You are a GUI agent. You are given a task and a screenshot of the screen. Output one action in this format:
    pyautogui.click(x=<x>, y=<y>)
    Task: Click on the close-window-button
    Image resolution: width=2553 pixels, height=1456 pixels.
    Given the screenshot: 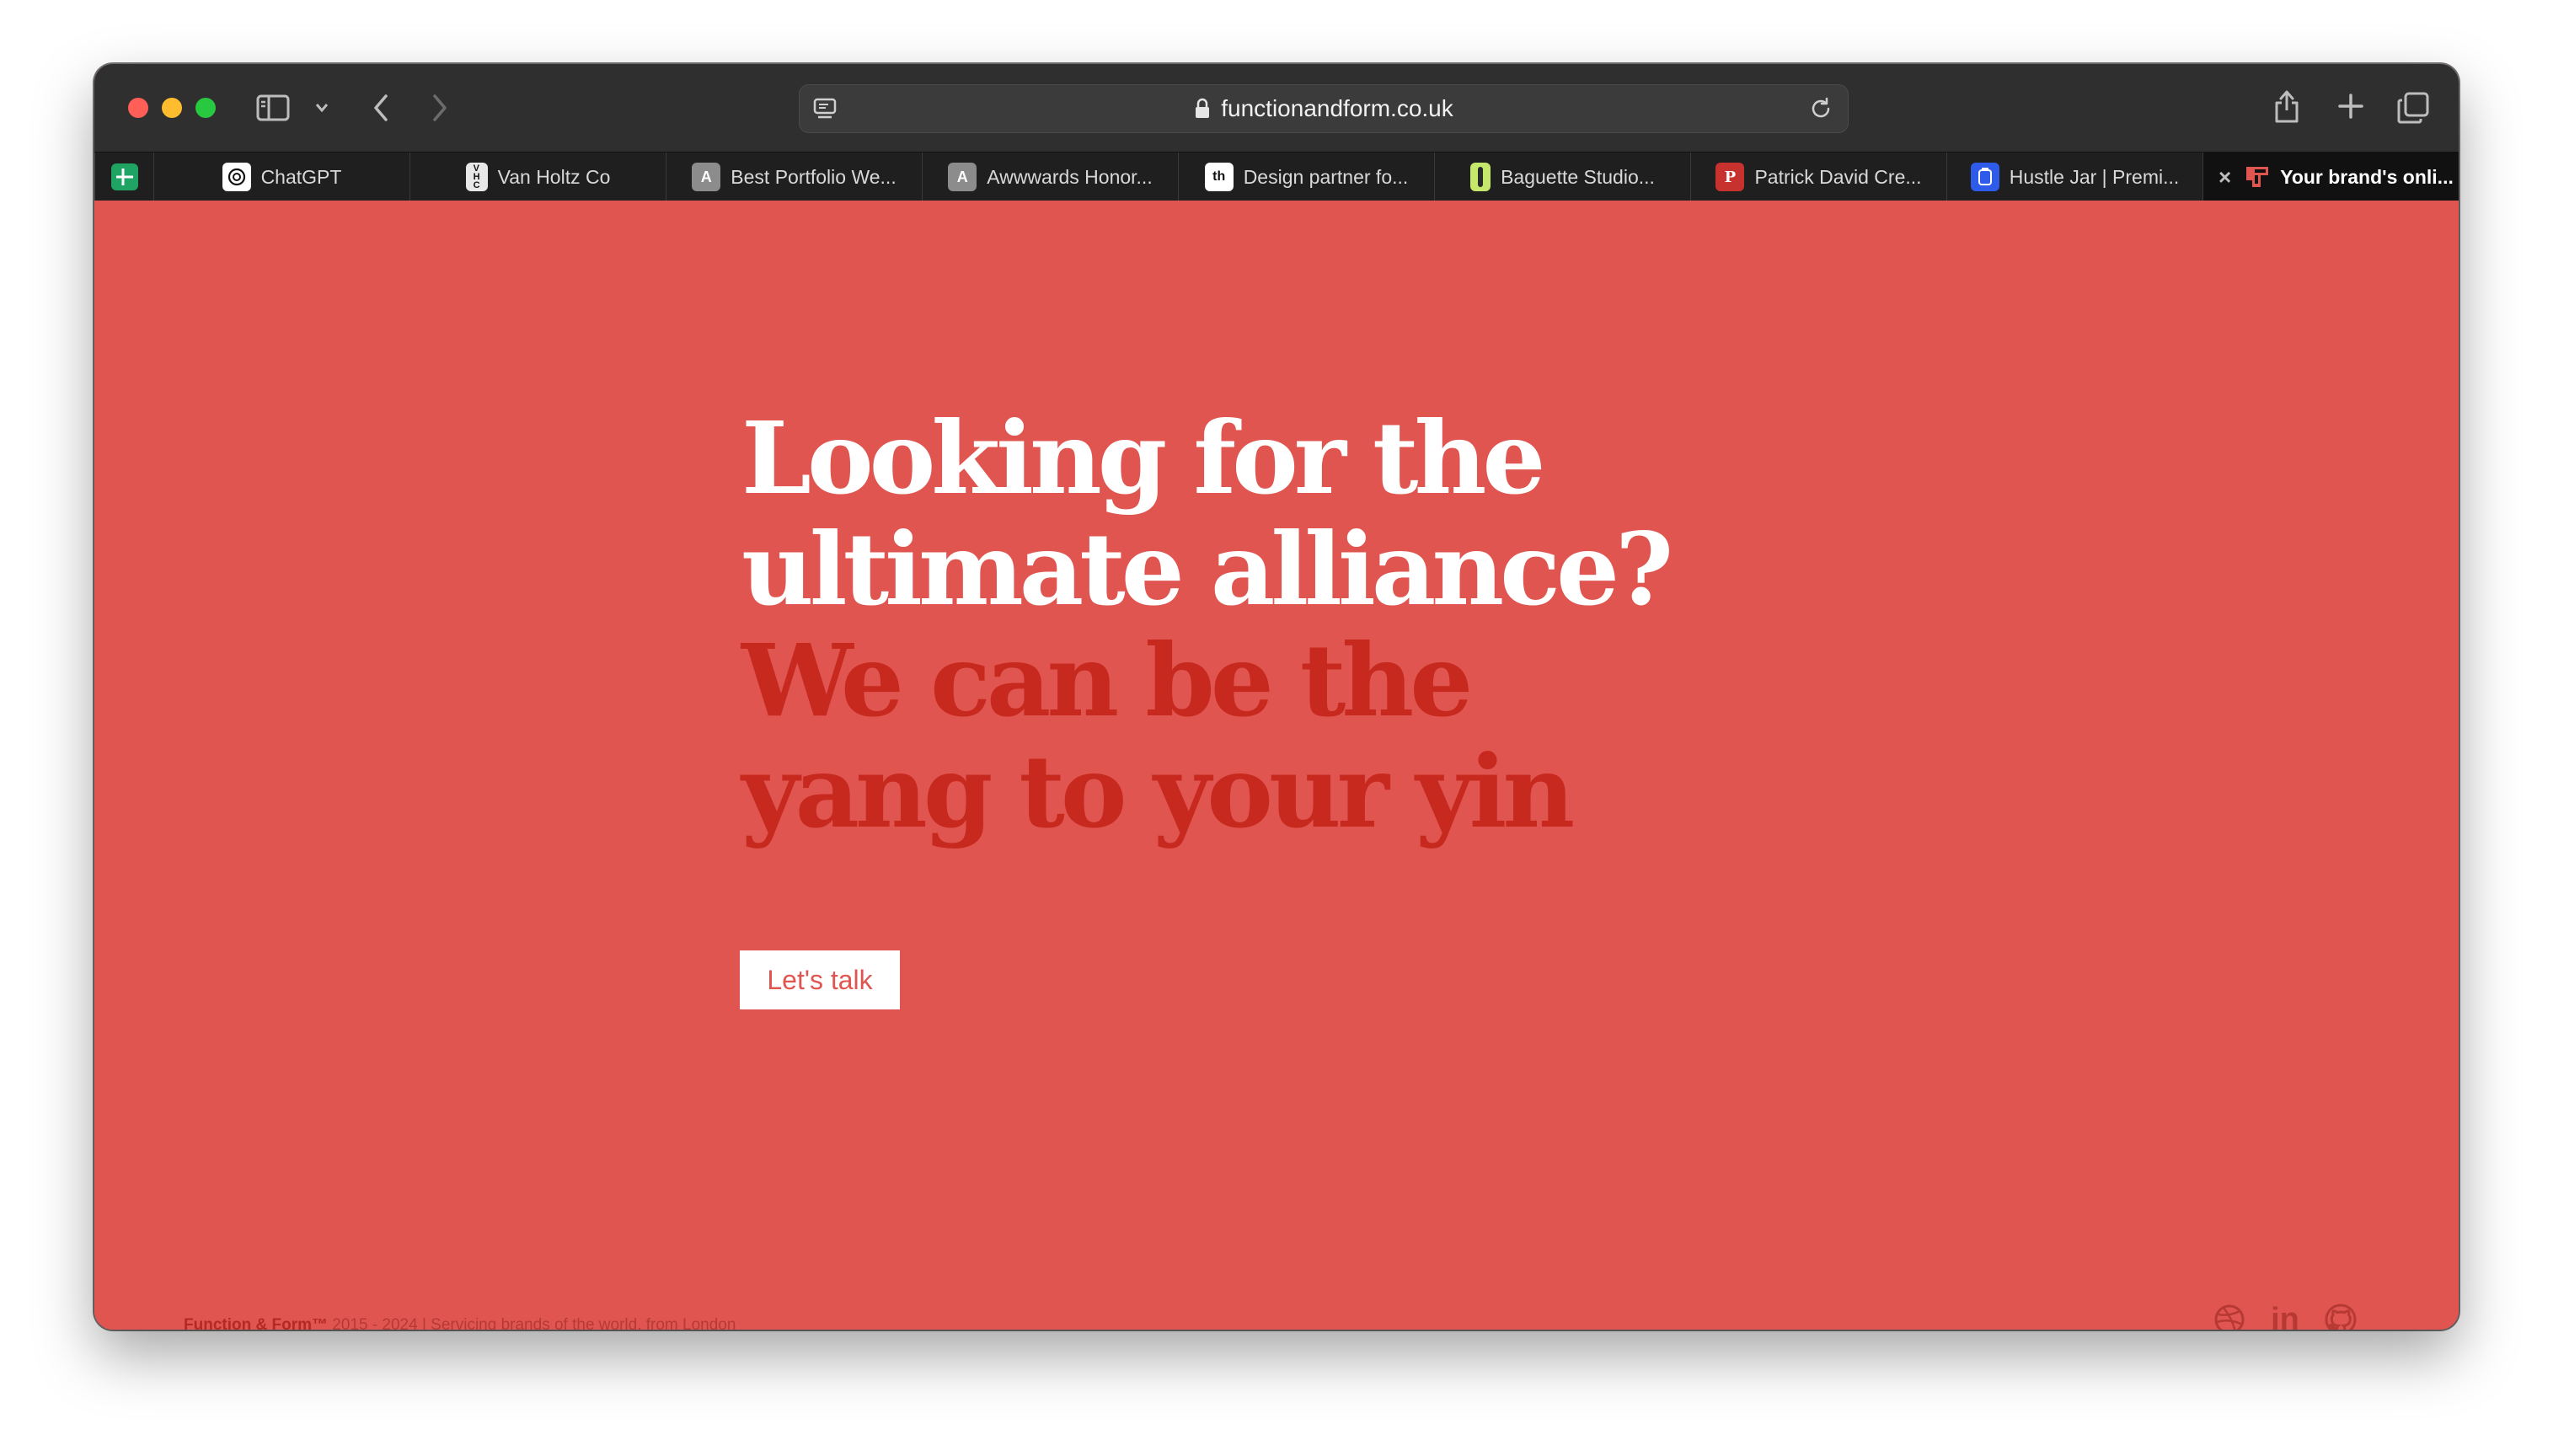 What is the action you would take?
    pyautogui.click(x=138, y=108)
    